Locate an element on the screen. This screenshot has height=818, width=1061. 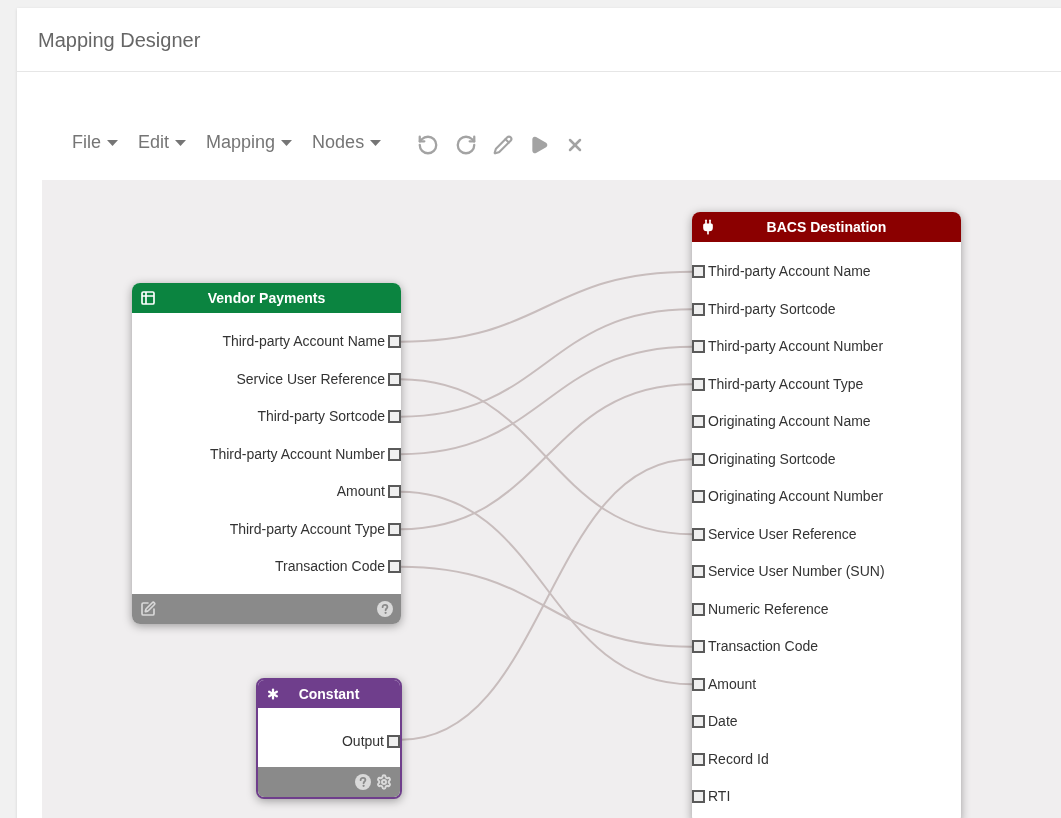
menu-dropdown: Edit is located at coordinates (162, 142).